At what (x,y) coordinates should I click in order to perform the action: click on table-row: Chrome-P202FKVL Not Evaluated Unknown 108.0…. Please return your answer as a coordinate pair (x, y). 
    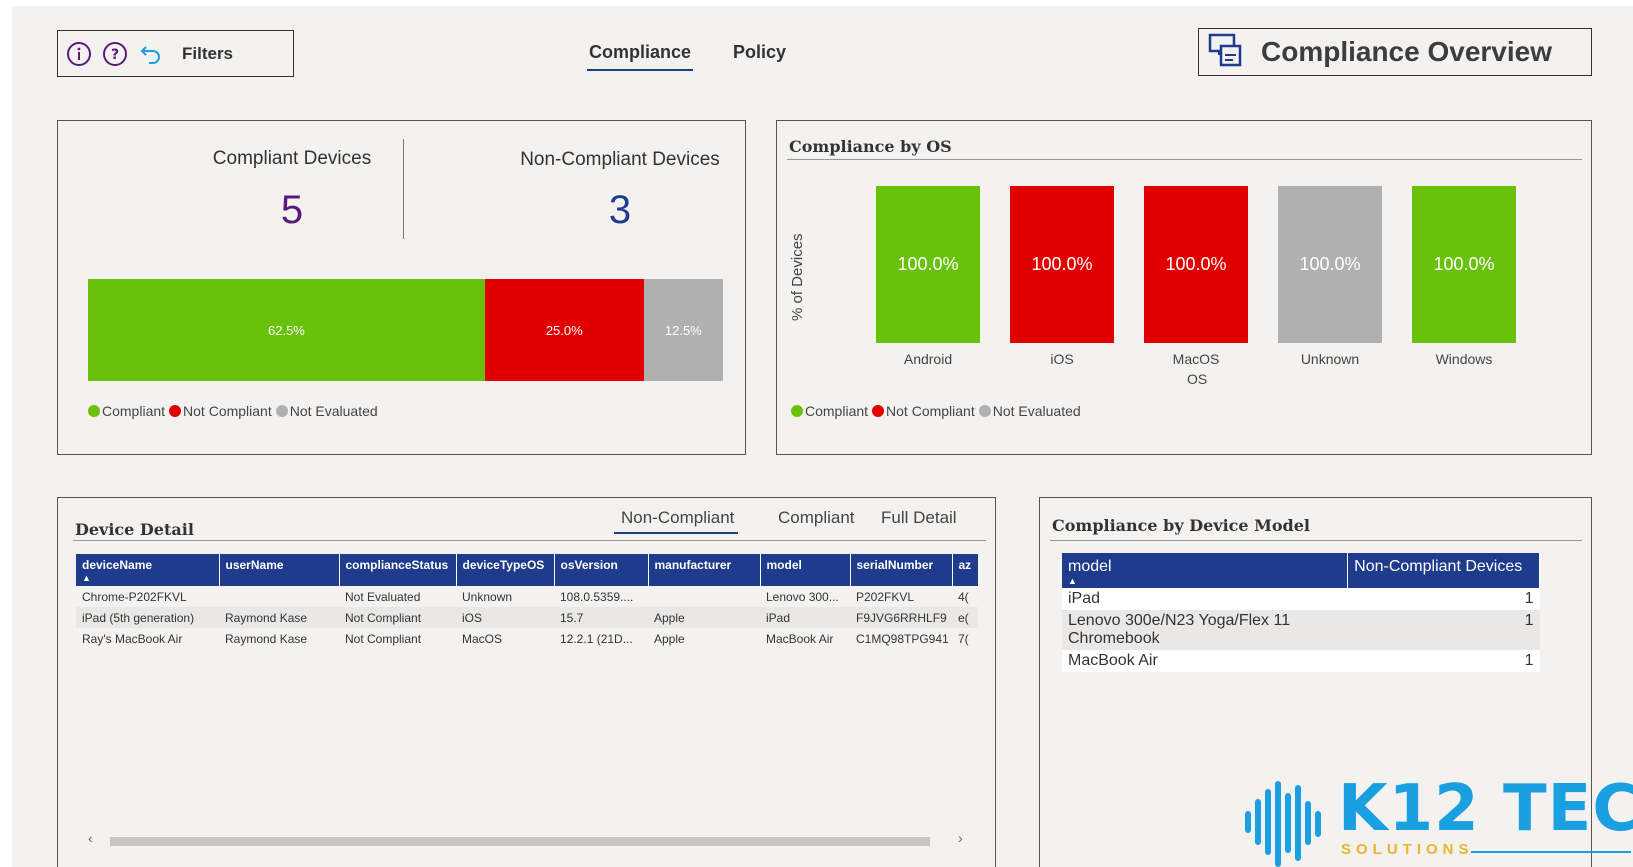
    Looking at the image, I should click on (527, 596).